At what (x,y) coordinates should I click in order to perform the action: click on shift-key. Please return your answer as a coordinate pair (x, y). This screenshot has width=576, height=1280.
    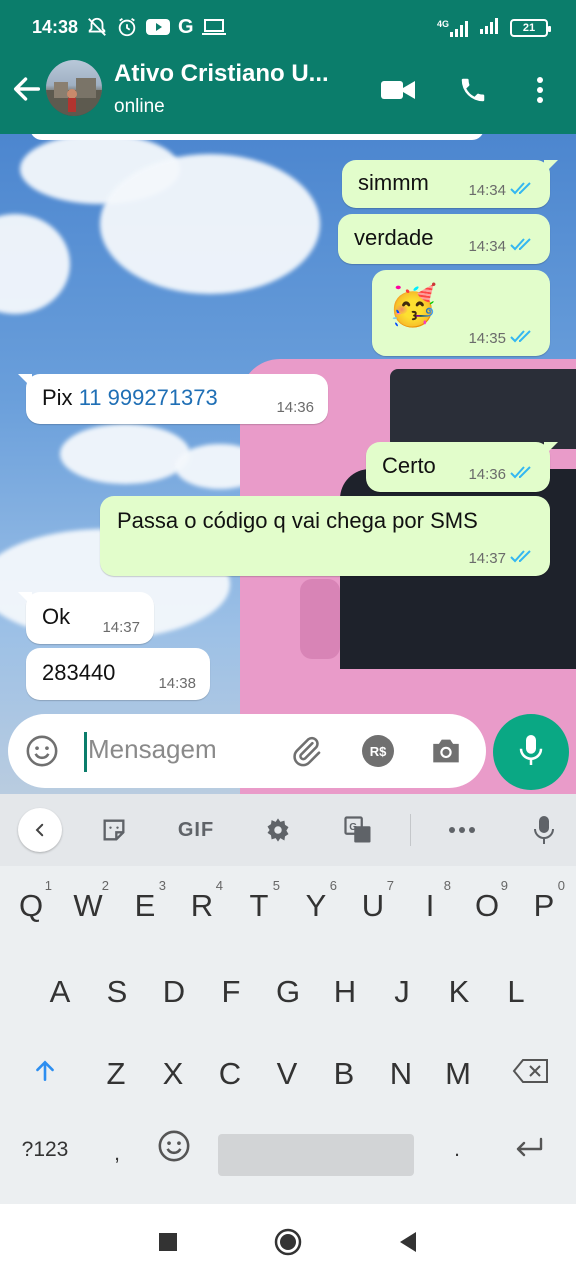
    Looking at the image, I should click on (45, 1074).